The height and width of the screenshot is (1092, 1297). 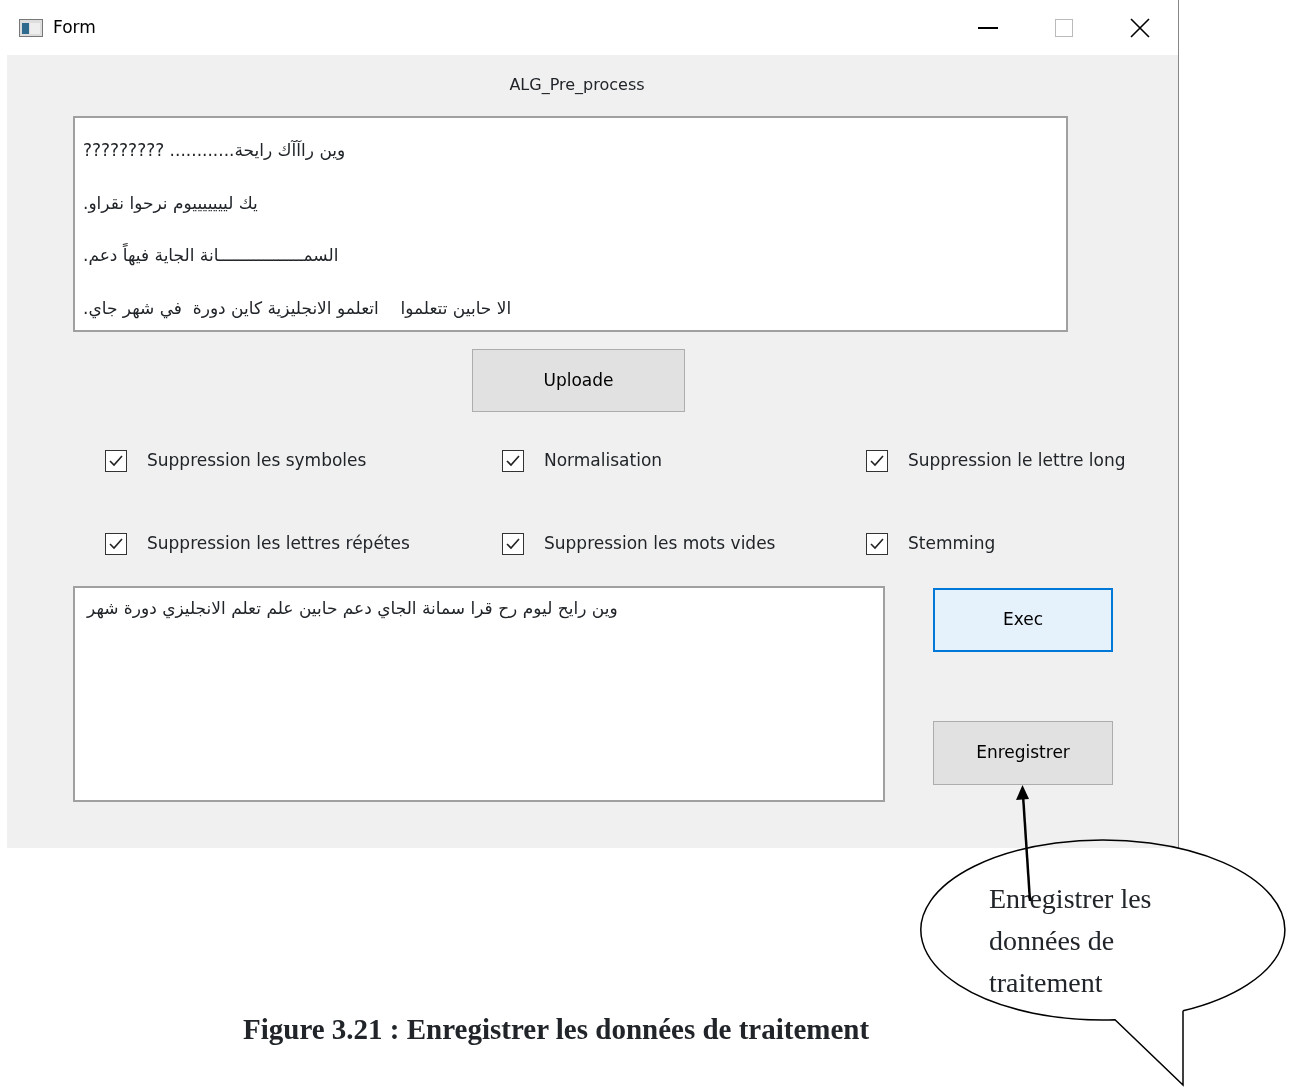 What do you see at coordinates (74, 27) in the screenshot?
I see `window-title: Form` at bounding box center [74, 27].